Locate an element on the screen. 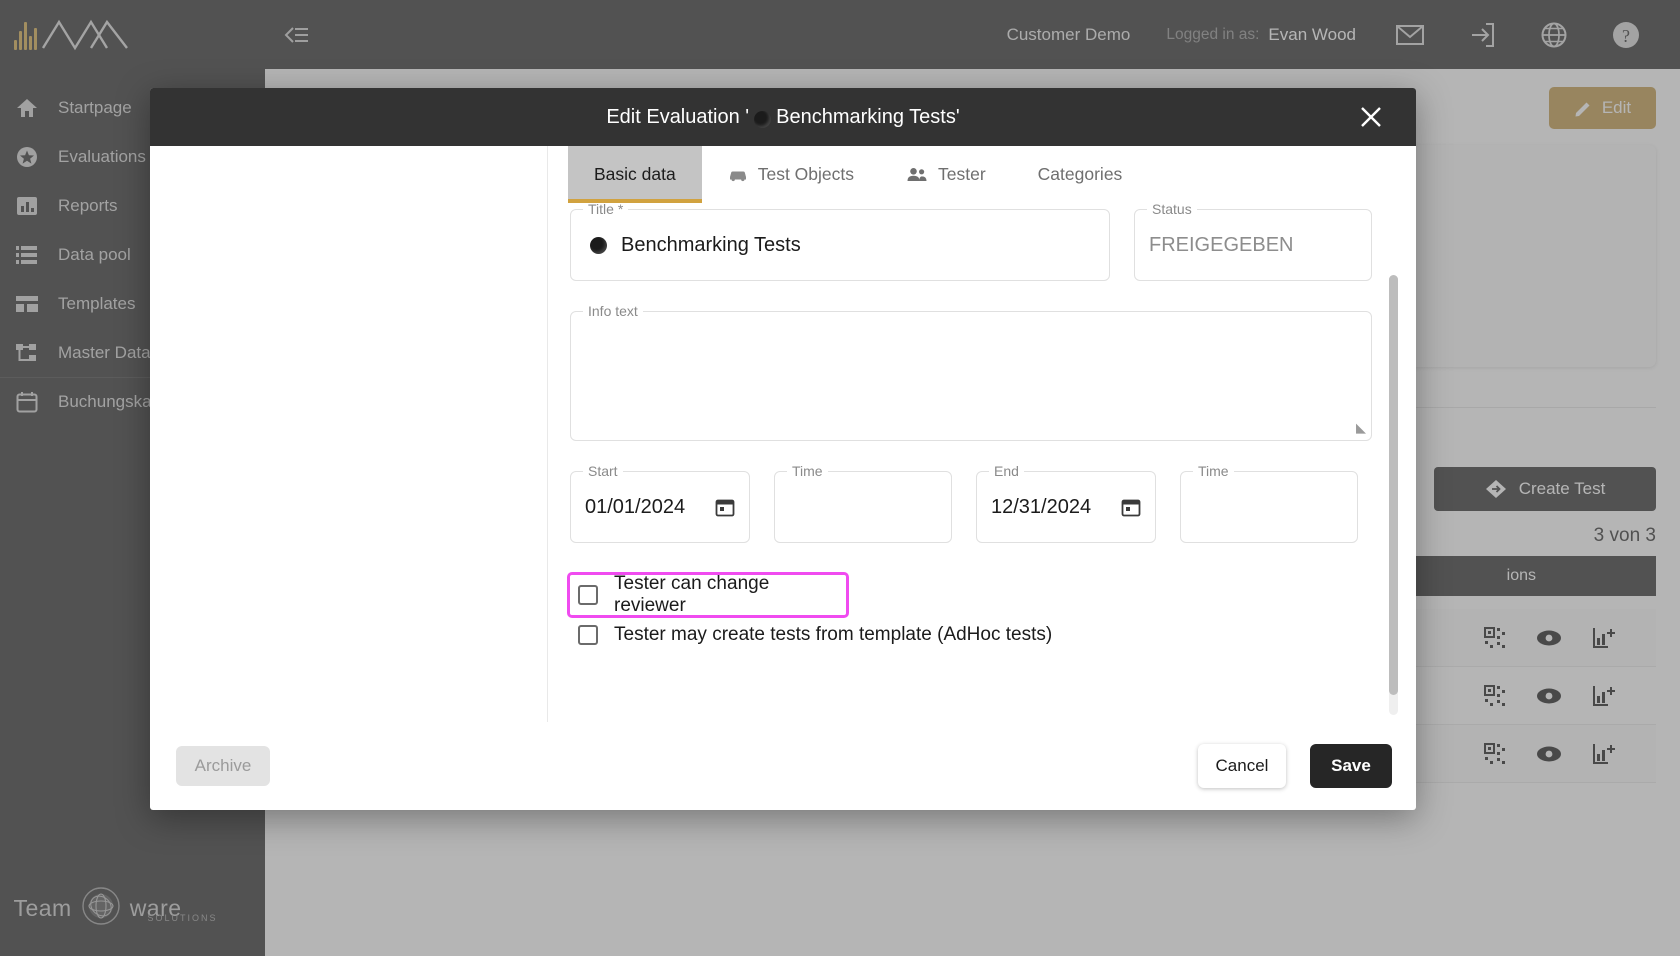 The height and width of the screenshot is (956, 1680). dialog-footer-actions: Cancel Save is located at coordinates (1295, 766).